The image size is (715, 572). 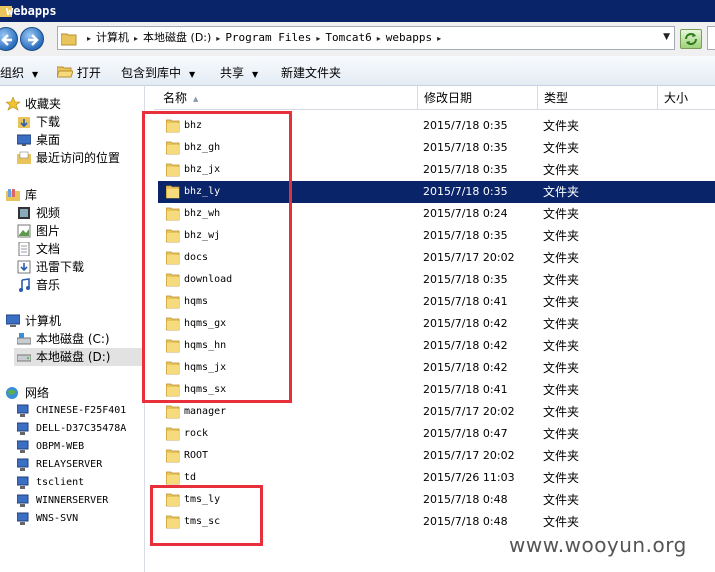 What do you see at coordinates (556, 98) in the screenshot?
I see `column-header-type-label: 类型` at bounding box center [556, 98].